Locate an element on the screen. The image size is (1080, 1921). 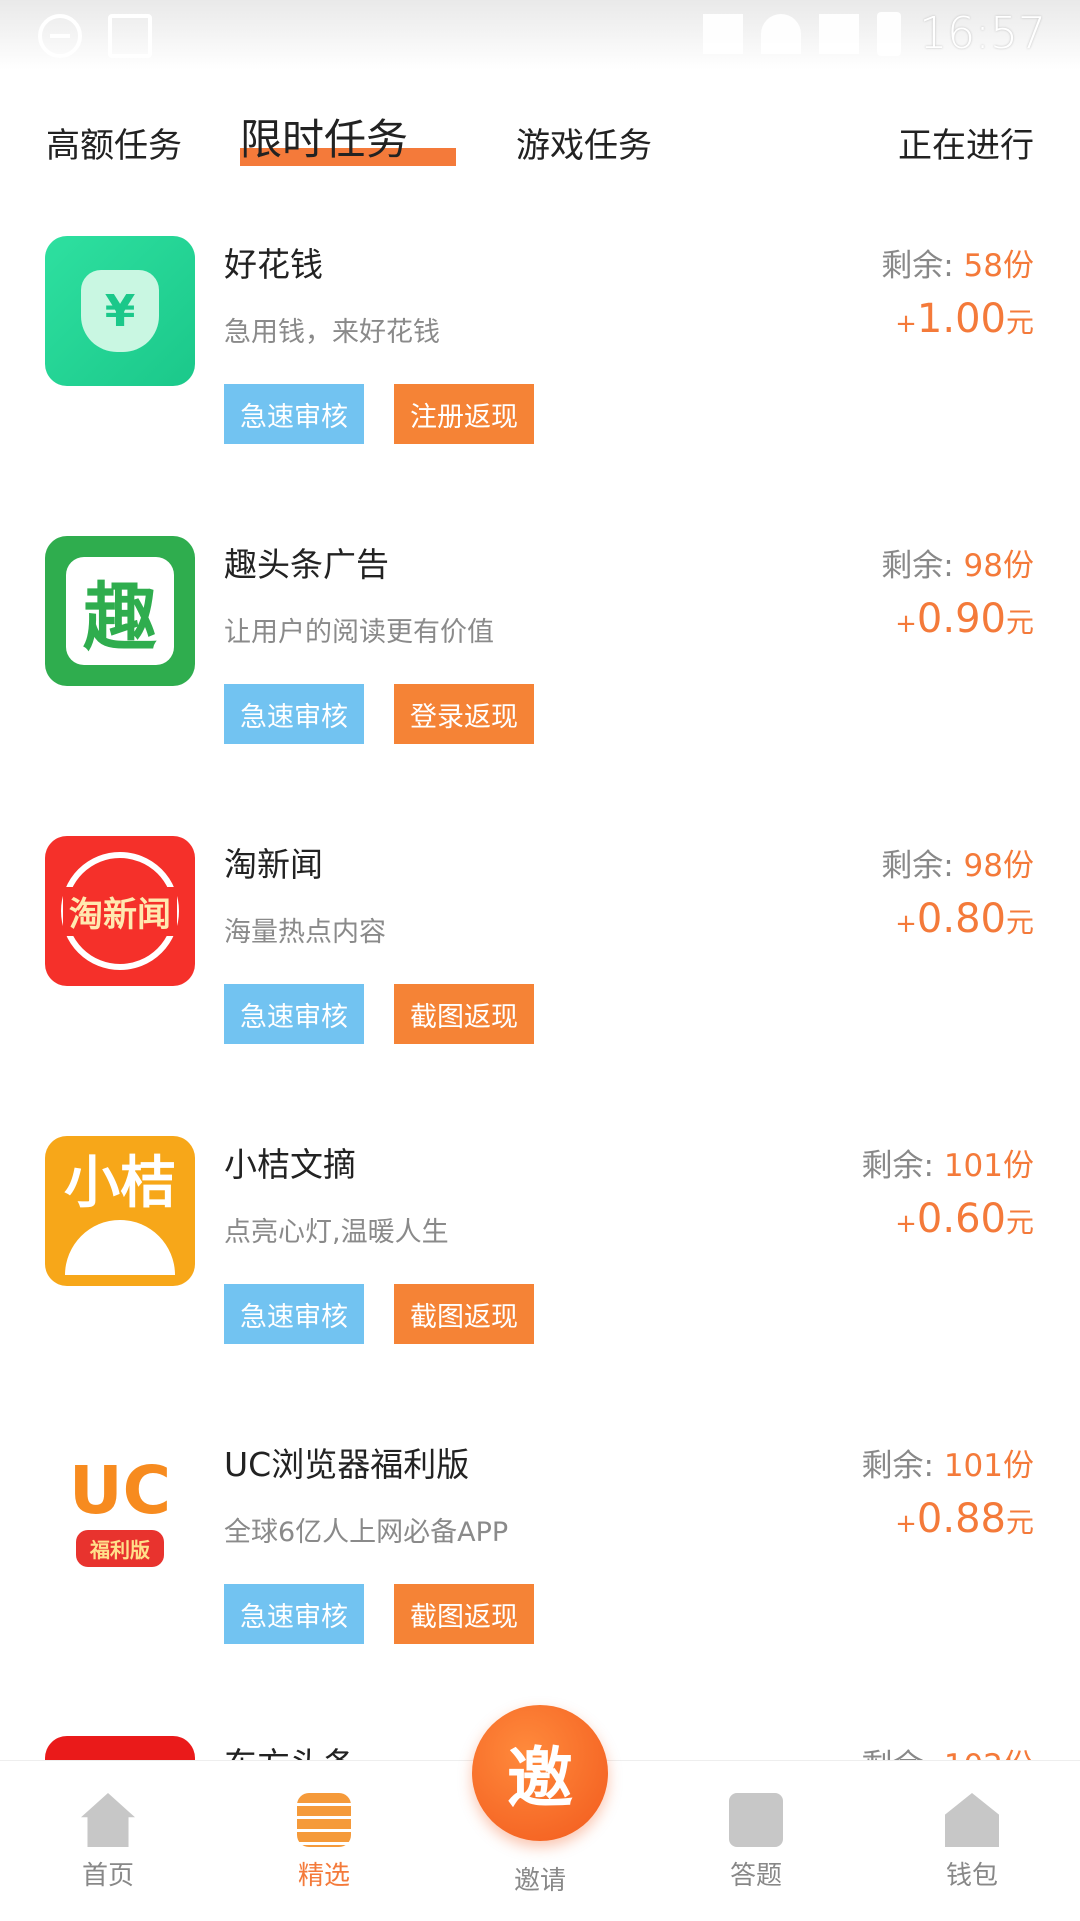
reward-amount: +0.88元 is located at coordinates (964, 1519).